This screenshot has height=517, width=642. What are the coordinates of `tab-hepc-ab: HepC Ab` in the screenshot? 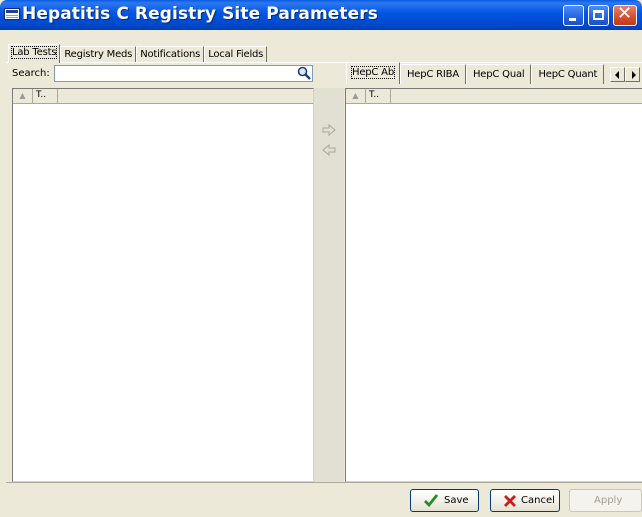 It's located at (373, 73).